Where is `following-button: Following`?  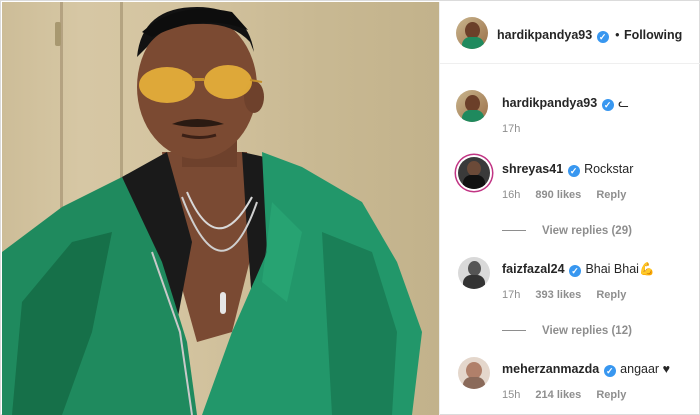
following-button: Following is located at coordinates (653, 35).